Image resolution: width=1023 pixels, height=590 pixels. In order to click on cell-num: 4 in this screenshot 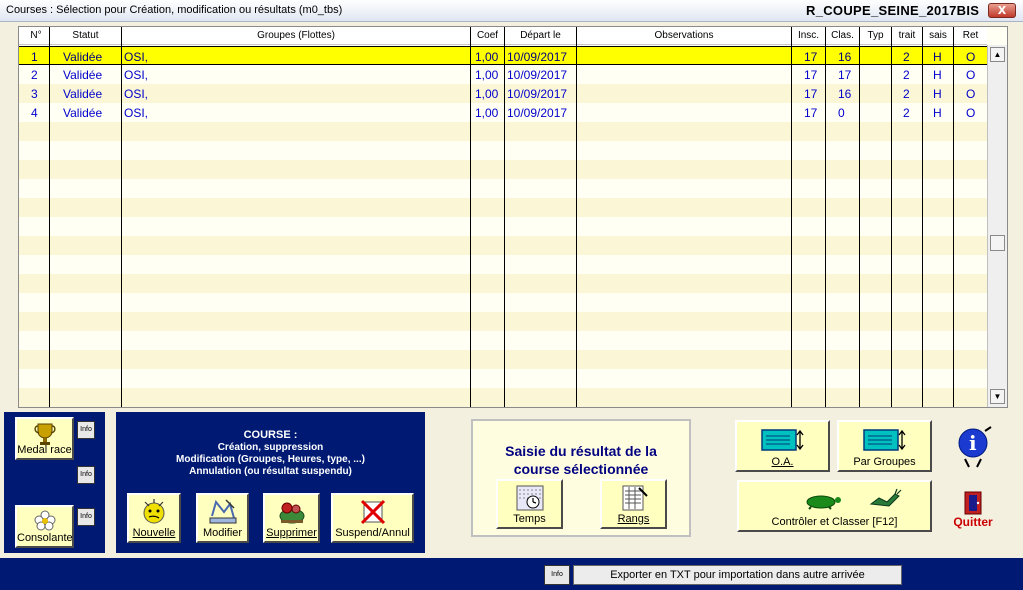, I will do `click(34, 113)`.